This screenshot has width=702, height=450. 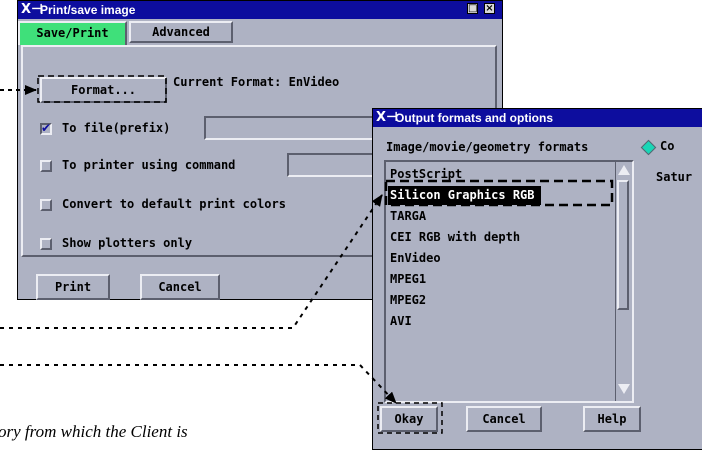 I want to click on list-item: MPEG1, so click(x=408, y=279).